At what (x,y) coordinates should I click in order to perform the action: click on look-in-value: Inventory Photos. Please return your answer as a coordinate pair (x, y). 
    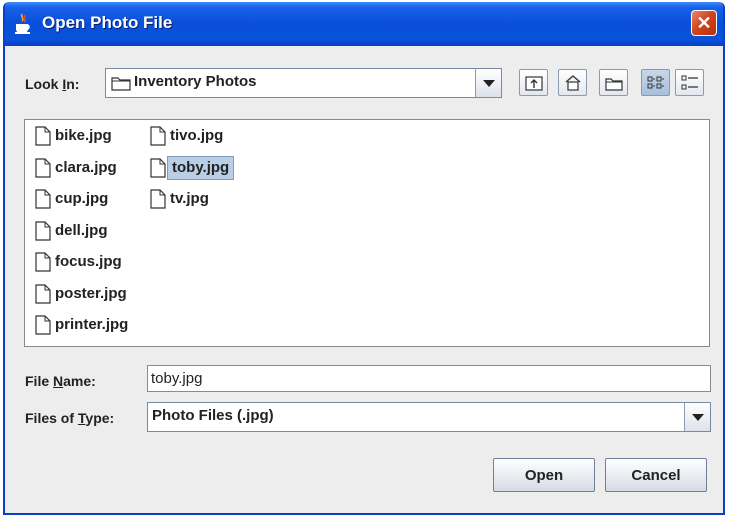
    Looking at the image, I should click on (195, 81).